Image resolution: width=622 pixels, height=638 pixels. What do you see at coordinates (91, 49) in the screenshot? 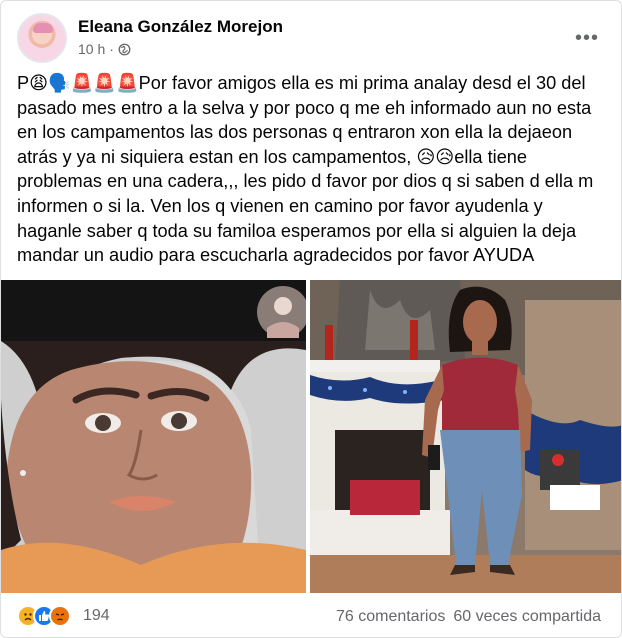
I see `post-time: 10 h` at bounding box center [91, 49].